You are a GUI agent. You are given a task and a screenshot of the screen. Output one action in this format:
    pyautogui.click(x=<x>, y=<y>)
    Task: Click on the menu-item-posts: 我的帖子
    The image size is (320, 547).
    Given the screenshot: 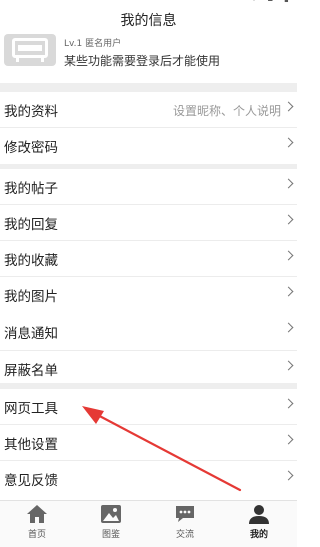 What is the action you would take?
    pyautogui.click(x=148, y=187)
    